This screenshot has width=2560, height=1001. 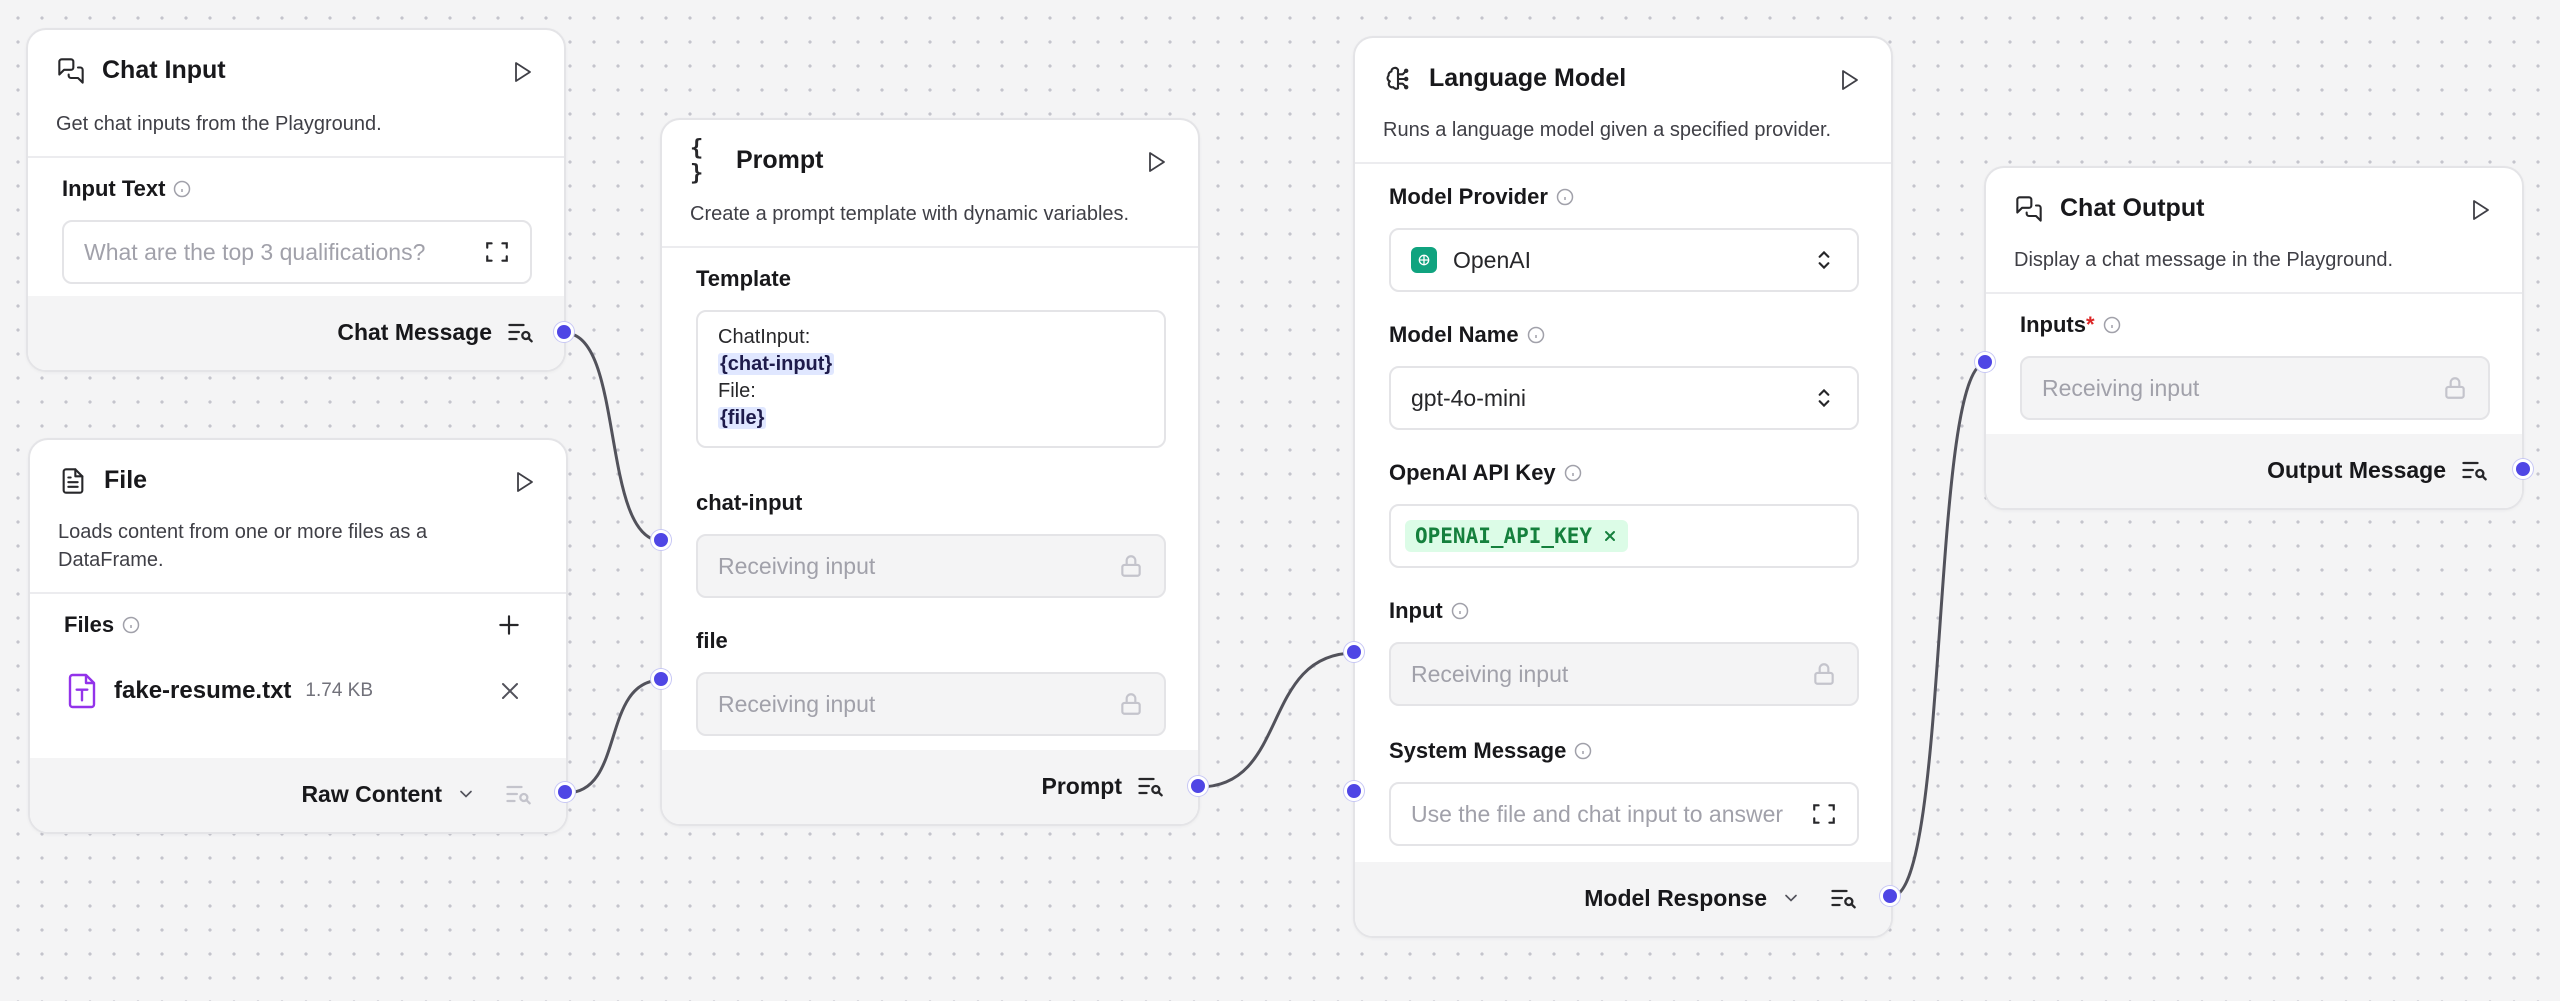 I want to click on model-response-label: Model Response, so click(x=1675, y=897).